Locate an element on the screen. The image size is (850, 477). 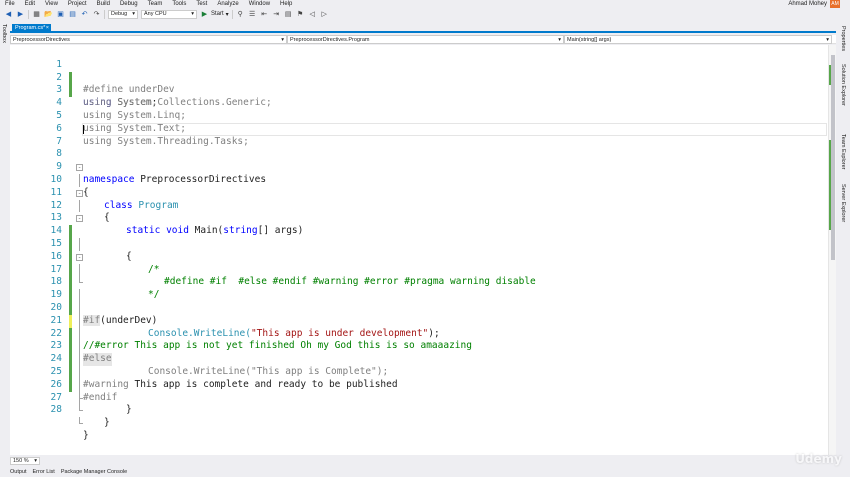
start-label: Start is located at coordinates (217, 14).